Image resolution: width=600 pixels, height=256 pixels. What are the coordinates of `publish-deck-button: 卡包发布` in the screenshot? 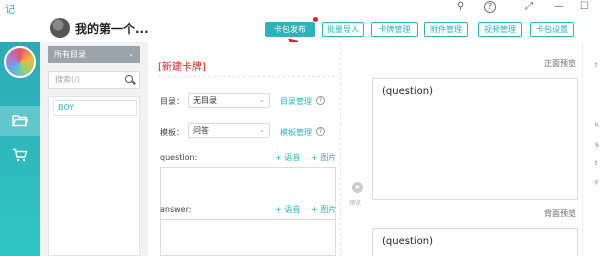 It's located at (290, 29).